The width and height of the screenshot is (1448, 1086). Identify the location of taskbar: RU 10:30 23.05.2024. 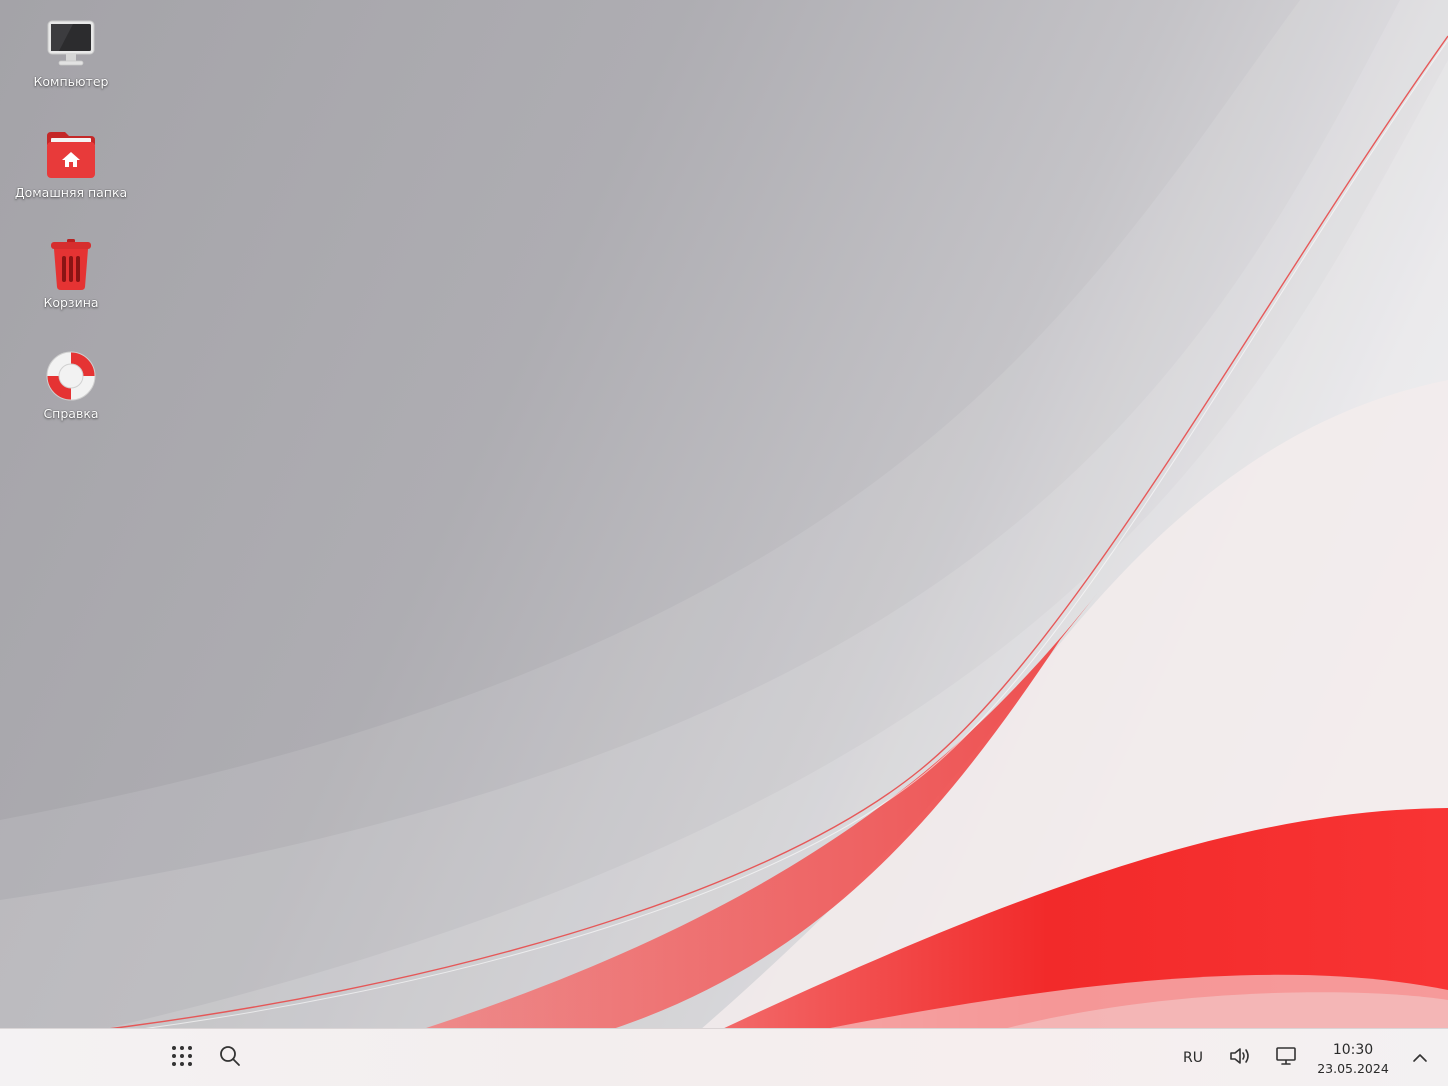
(724, 1057).